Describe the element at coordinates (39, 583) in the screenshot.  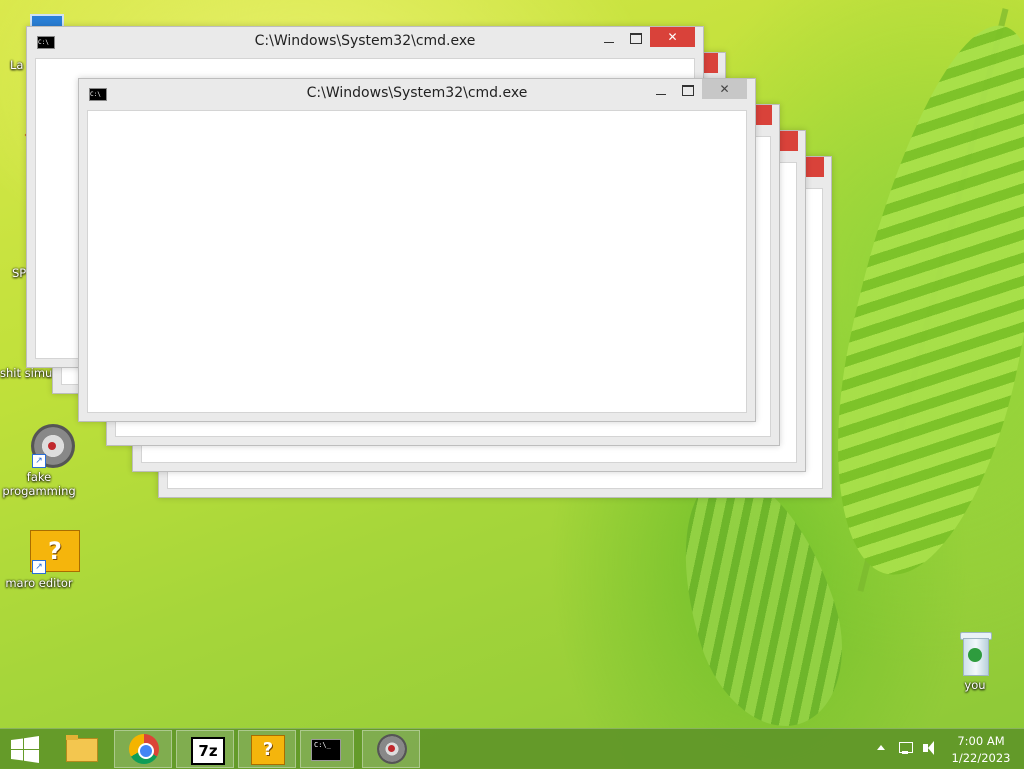
I see `desktop-icon-label: maro editor` at that location.